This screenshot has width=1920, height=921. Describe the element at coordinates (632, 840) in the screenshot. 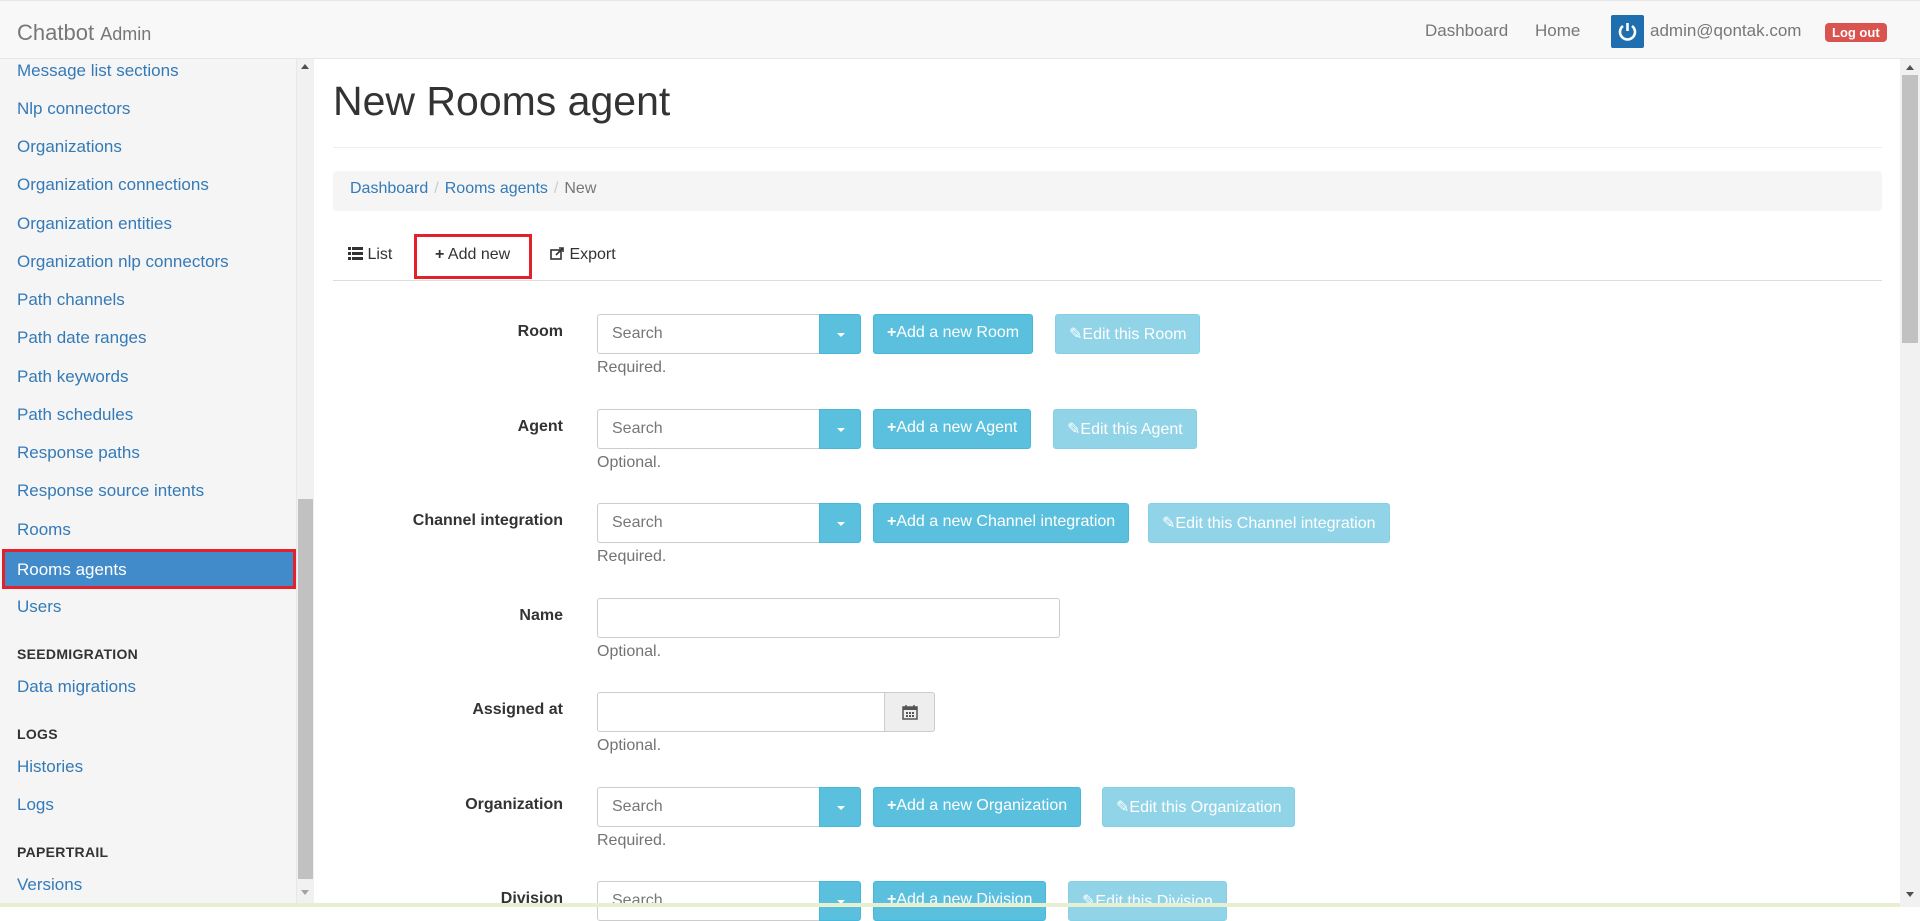

I see `organization-help: Required.` at that location.